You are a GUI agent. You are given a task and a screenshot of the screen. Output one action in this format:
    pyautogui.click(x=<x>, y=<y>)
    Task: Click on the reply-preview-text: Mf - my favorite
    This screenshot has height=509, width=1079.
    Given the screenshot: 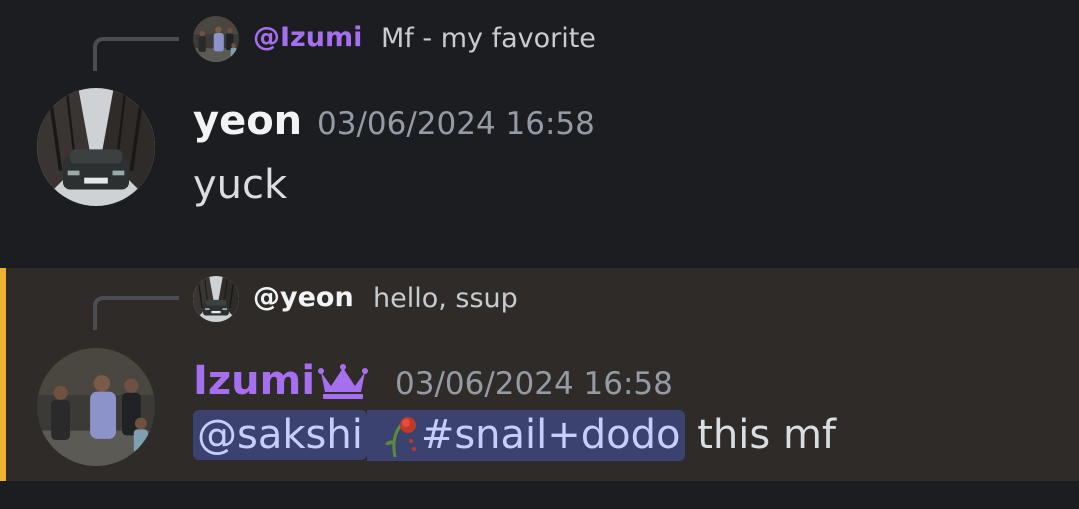 What is the action you would take?
    pyautogui.click(x=488, y=38)
    